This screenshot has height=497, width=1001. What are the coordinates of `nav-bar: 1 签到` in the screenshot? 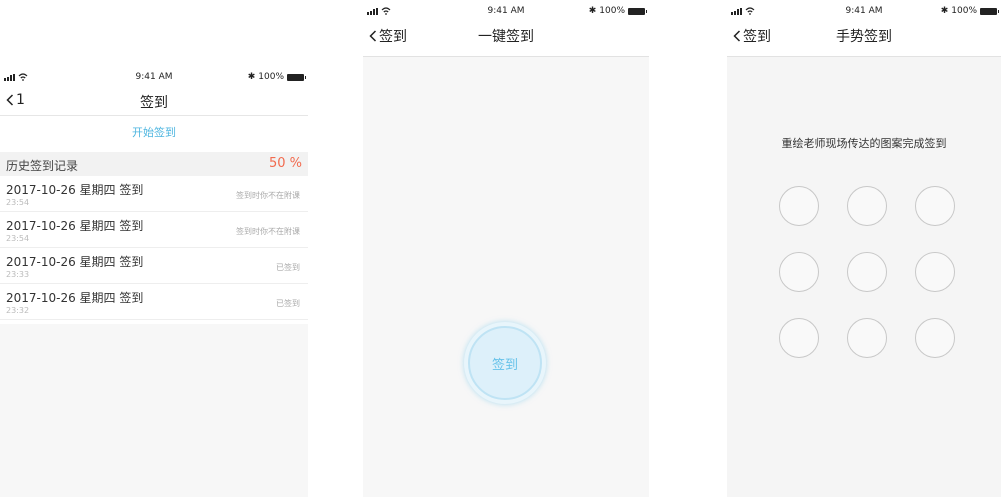 It's located at (154, 101).